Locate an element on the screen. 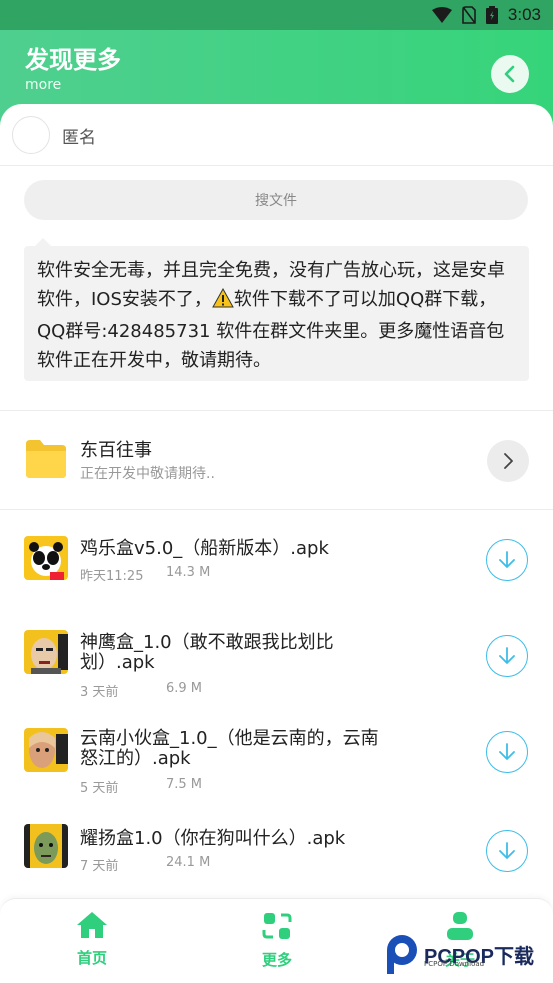 The image size is (553, 983). file-row: 耀扬盒1.0（你在狗叫什么）.apk 7 天前 24.1 M is located at coordinates (276, 846).